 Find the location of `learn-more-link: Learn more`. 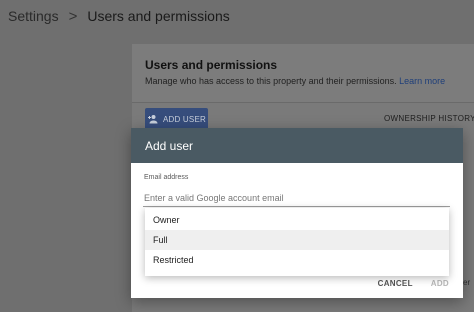

learn-more-link: Learn more is located at coordinates (422, 81).